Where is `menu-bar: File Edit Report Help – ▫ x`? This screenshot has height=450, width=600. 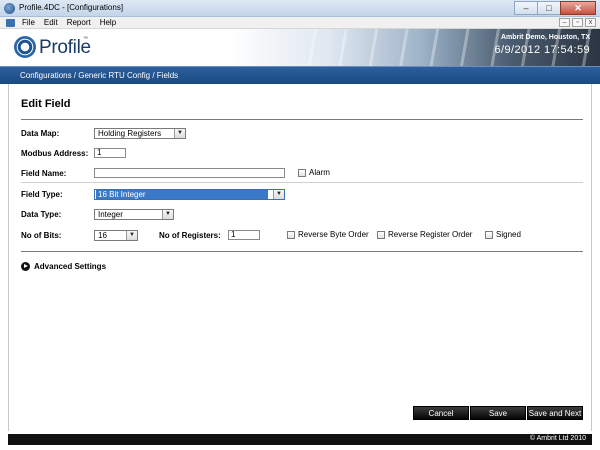
menu-bar: File Edit Report Help – ▫ x is located at coordinates (300, 23).